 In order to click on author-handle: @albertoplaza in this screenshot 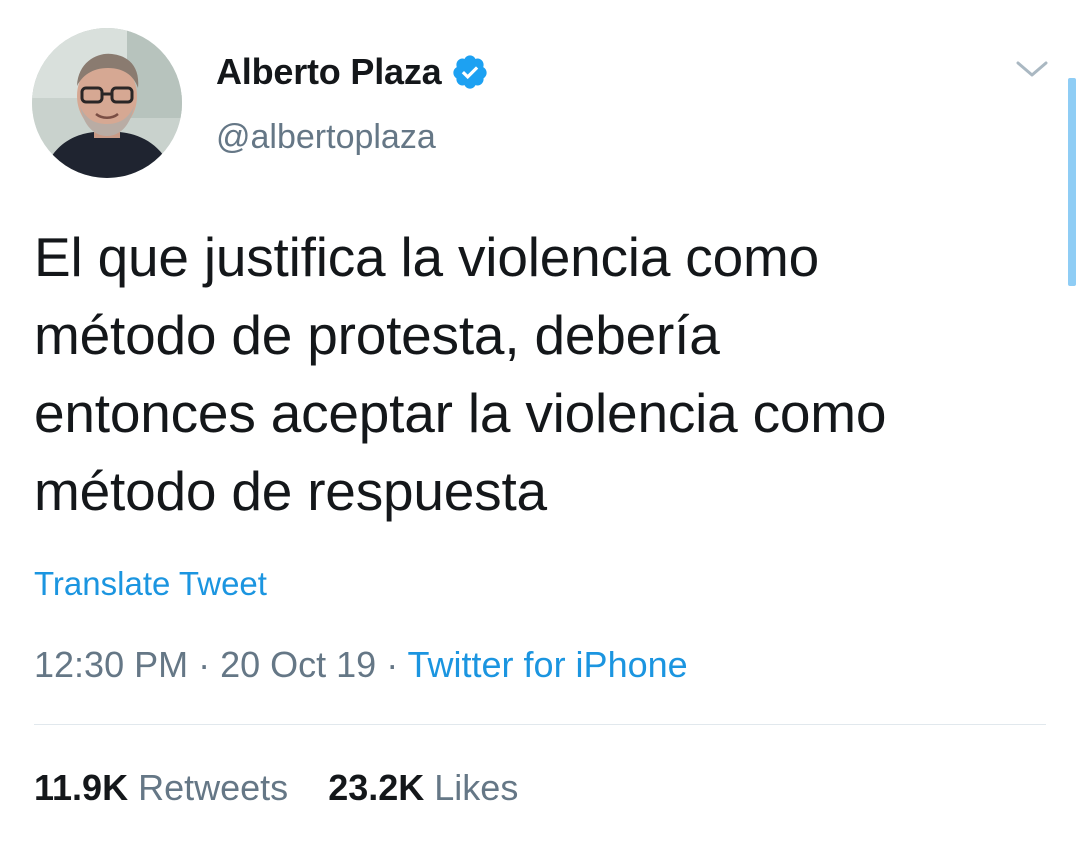, I will do `click(326, 137)`.